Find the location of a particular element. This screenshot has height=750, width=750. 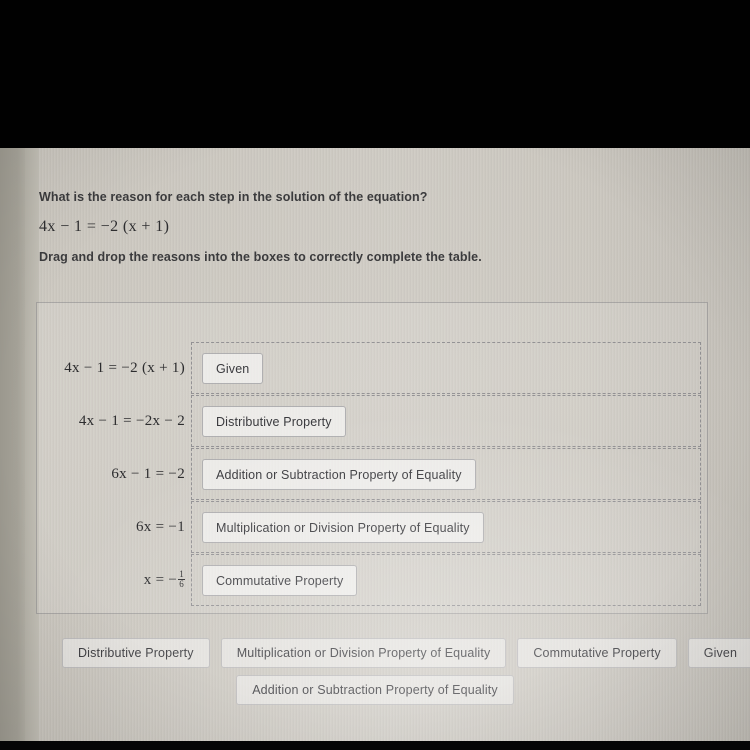

placed-reason-tile: Distributive Property is located at coordinates (274, 421).